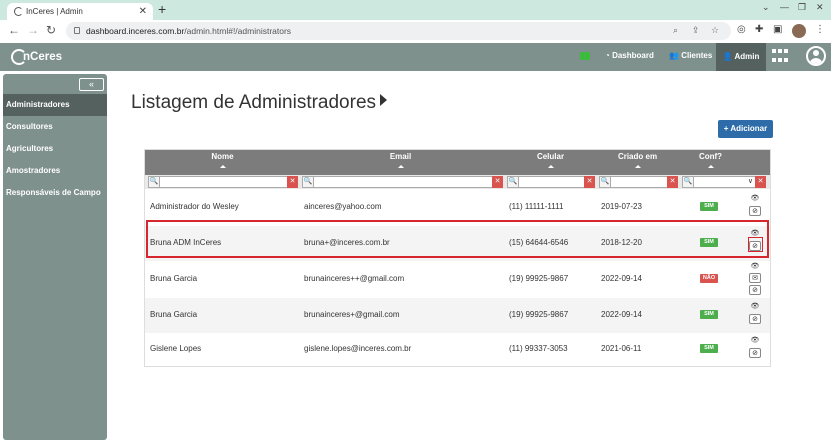 Image resolution: width=831 pixels, height=443 pixels. I want to click on bookmark-star-icon: ☆, so click(715, 30).